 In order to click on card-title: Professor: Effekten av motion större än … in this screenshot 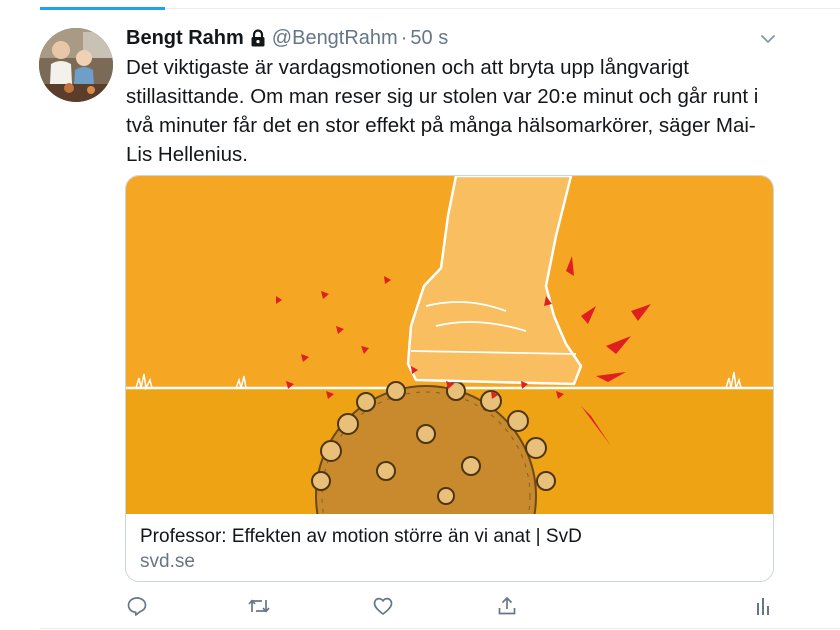, I will do `click(361, 537)`.